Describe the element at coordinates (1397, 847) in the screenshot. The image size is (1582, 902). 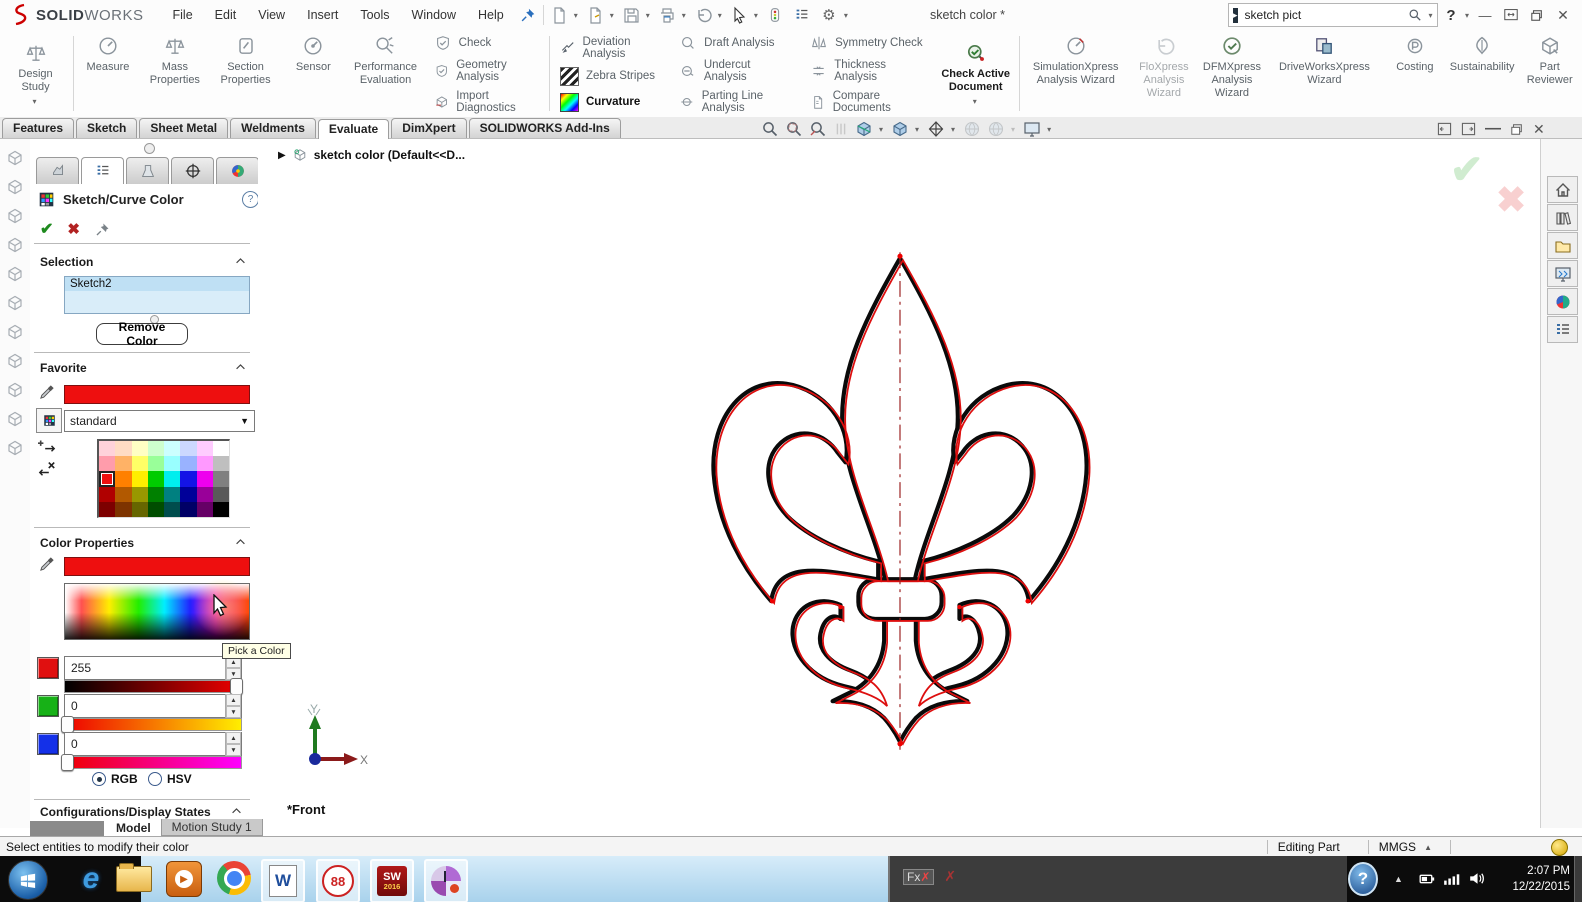
I see `units-label: MMGS` at that location.